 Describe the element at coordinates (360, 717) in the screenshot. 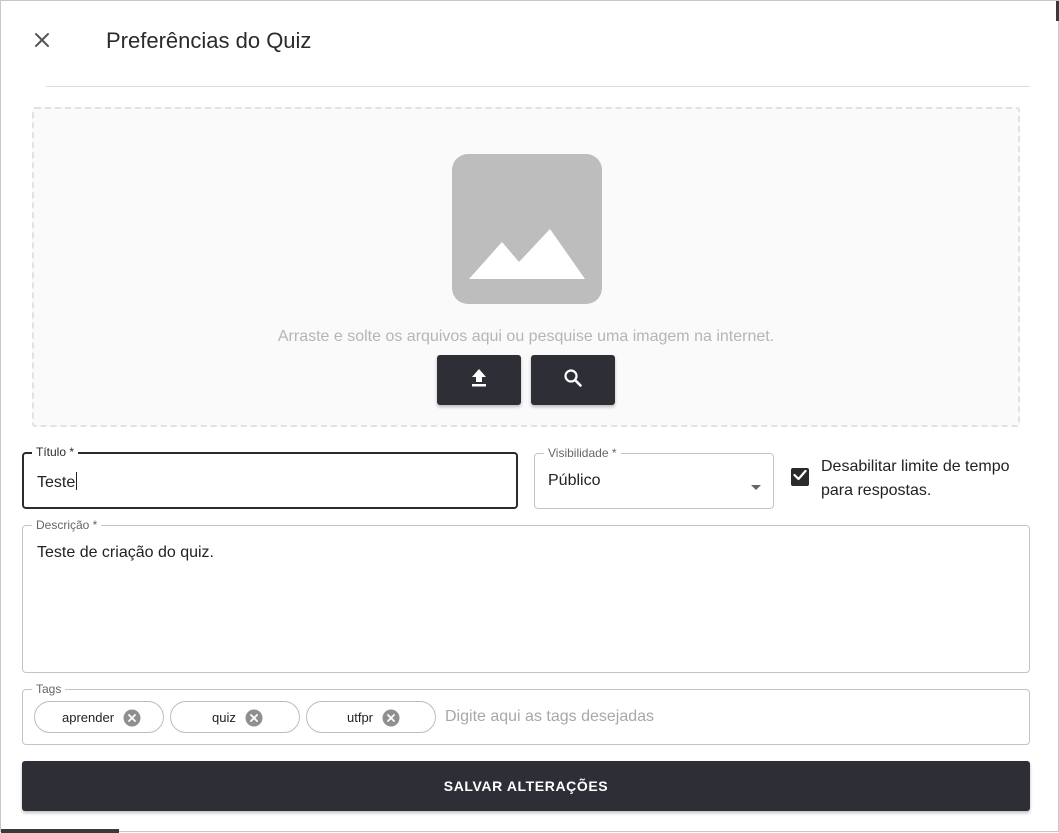

I see `tag-chip-label: utfpr` at that location.